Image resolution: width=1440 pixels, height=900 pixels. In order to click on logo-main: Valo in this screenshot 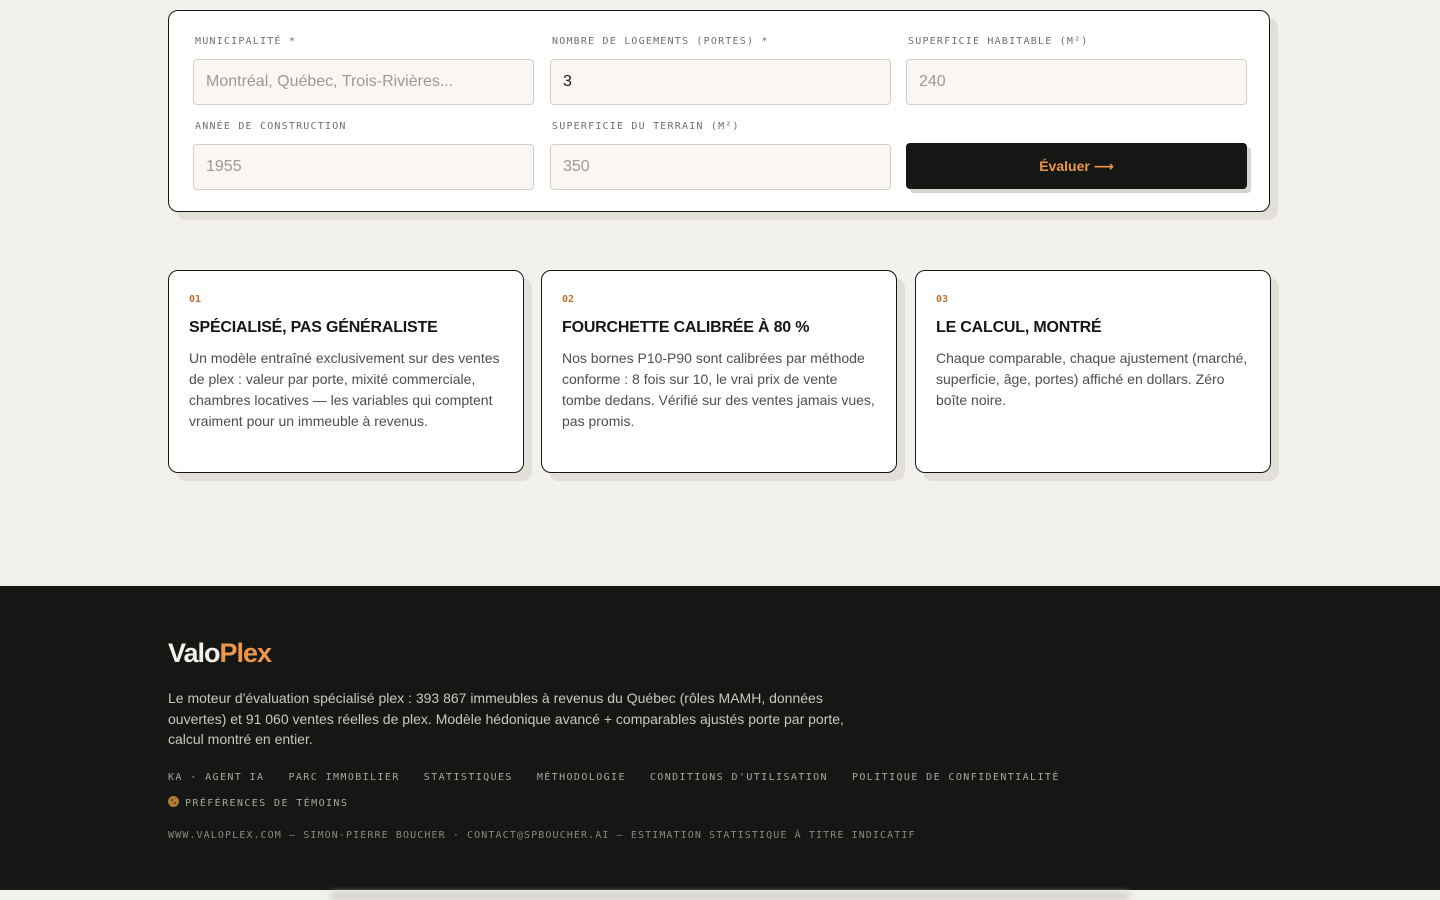, I will do `click(194, 653)`.